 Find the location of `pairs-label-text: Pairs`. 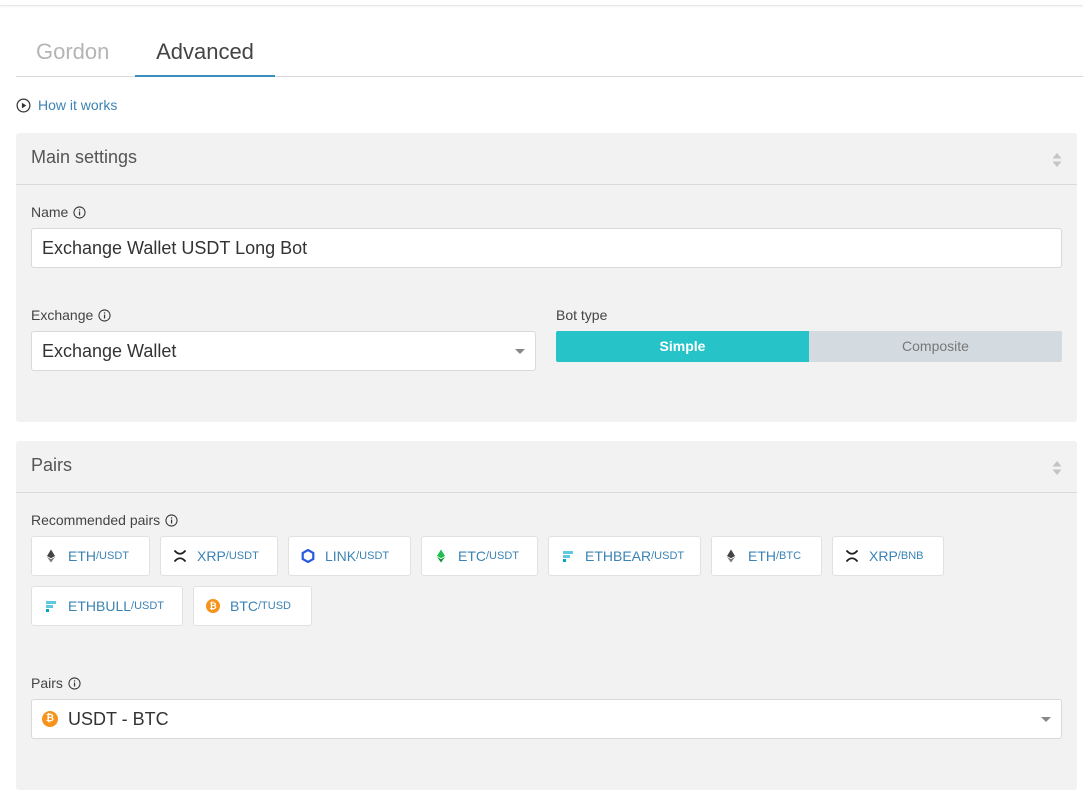

pairs-label-text: Pairs is located at coordinates (47, 683).